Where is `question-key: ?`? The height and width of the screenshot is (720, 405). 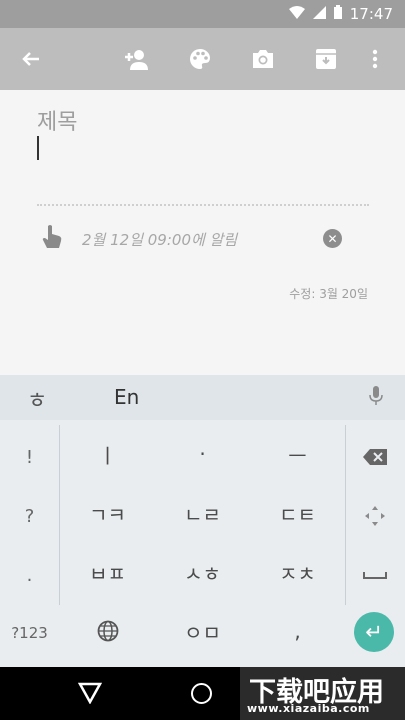 question-key: ? is located at coordinates (29, 516).